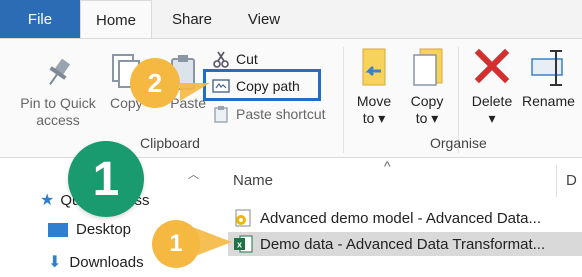 This screenshot has height=277, width=582. I want to click on clipboard-group-label: Clipboard, so click(170, 143).